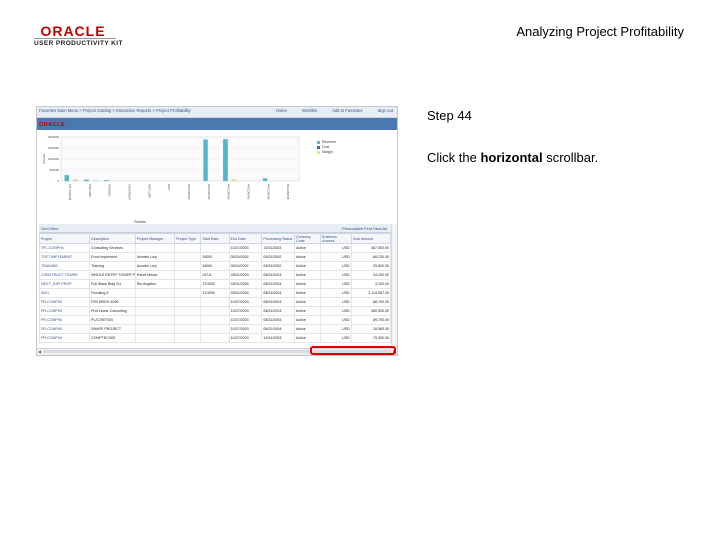 Image resolution: width=720 pixels, height=540 pixels. I want to click on grid-column-header: Currency Code, so click(308, 238).